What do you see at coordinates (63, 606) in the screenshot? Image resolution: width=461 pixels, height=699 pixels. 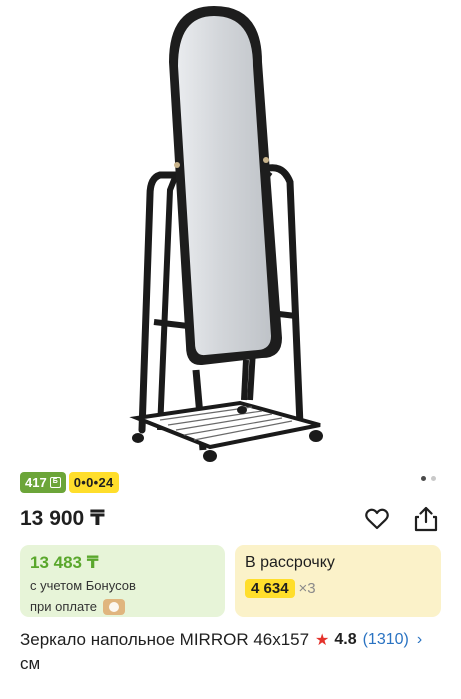 I see `bonus-line-2-text: при оплате` at bounding box center [63, 606].